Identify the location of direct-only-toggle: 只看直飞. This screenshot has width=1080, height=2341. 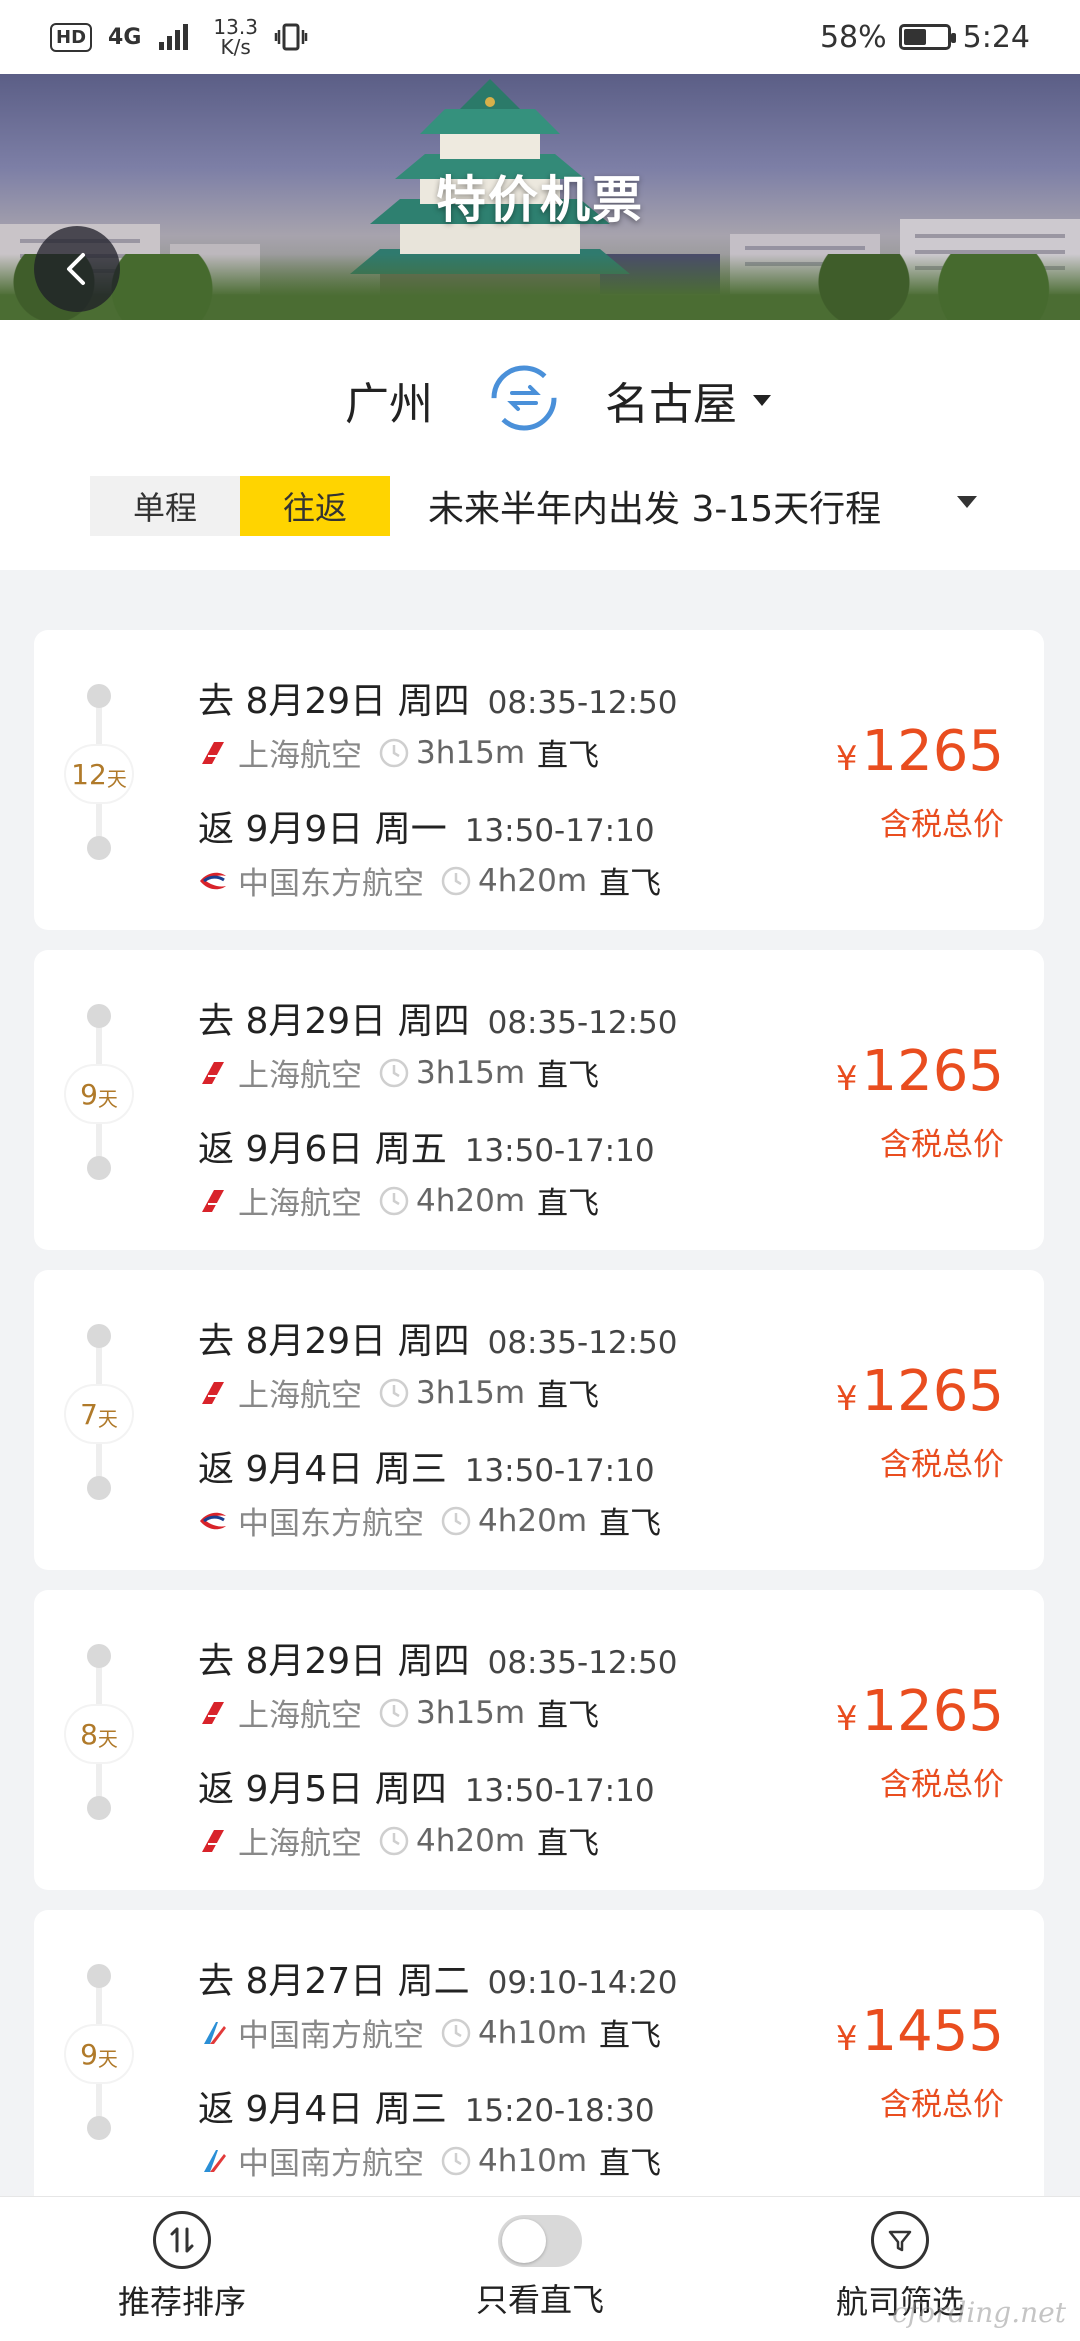
(540, 2266).